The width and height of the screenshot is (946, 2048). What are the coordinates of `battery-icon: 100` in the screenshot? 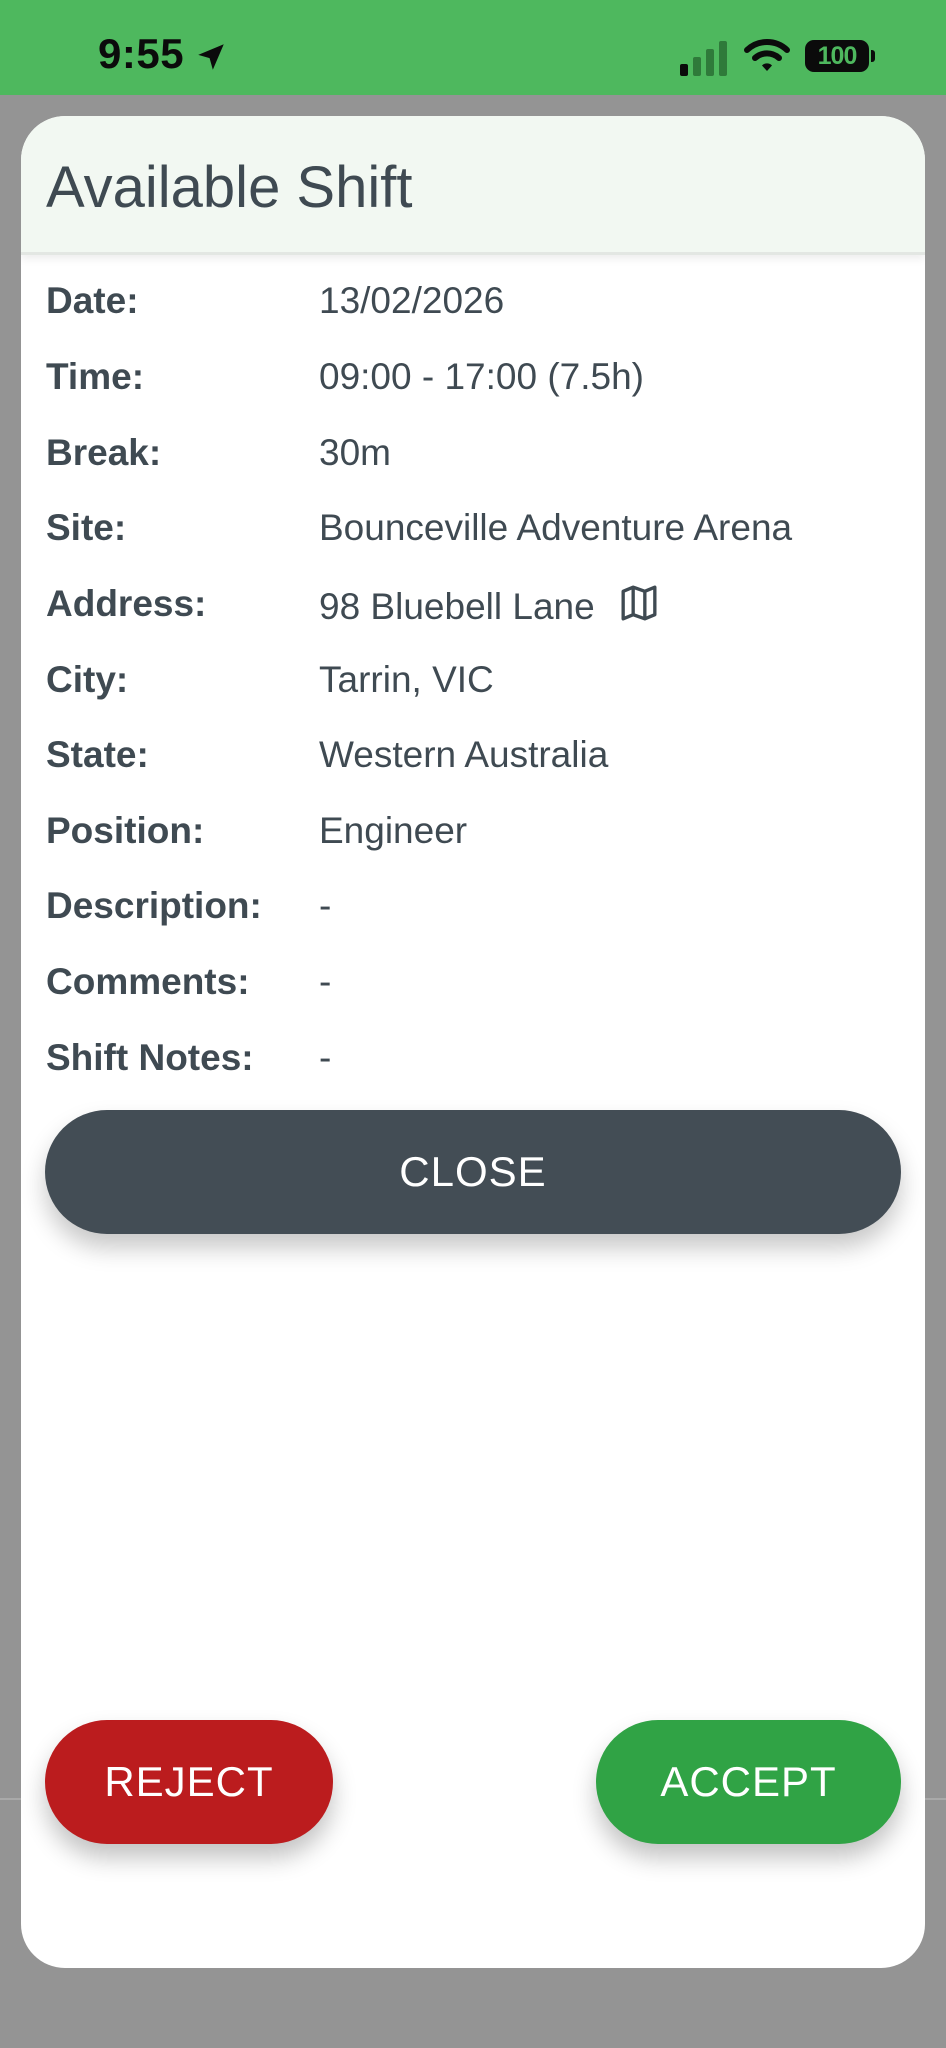 It's located at (837, 56).